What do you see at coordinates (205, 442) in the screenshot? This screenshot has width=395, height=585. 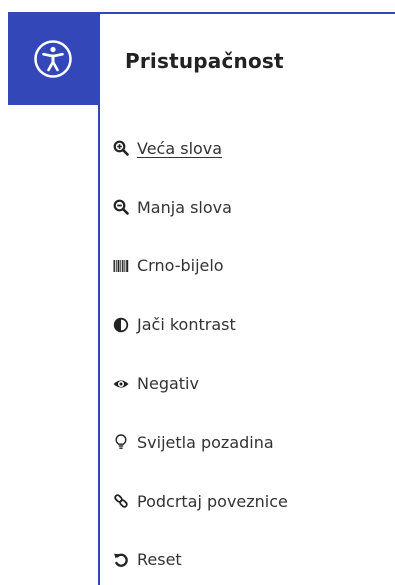 I see `menu-item-label: Svijetla pozadina` at bounding box center [205, 442].